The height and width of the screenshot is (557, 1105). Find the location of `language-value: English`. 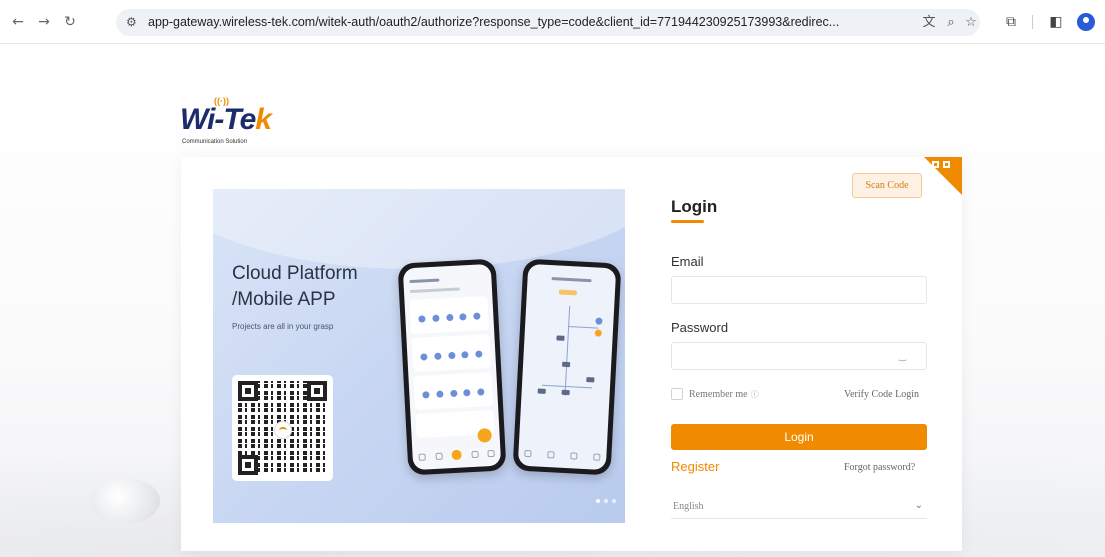

language-value: English is located at coordinates (688, 506).